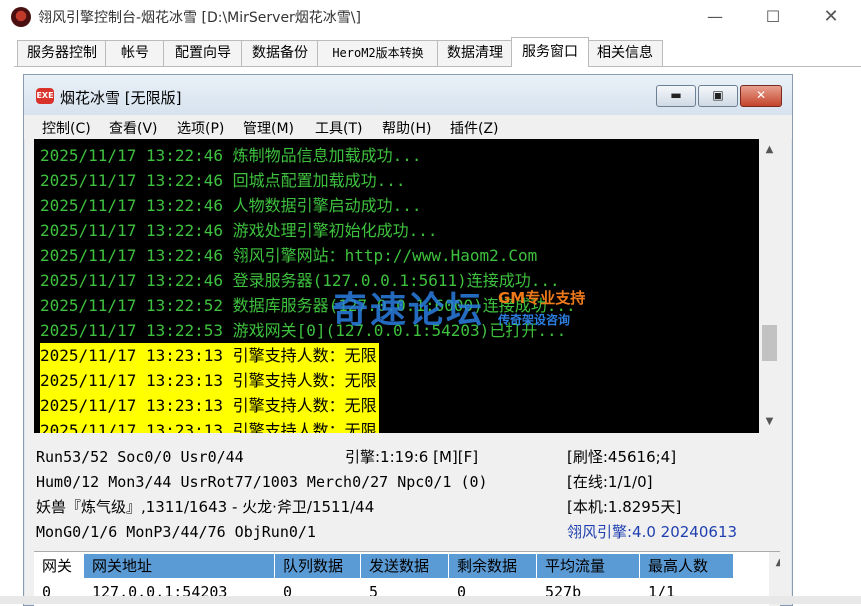 This screenshot has height=606, width=861. What do you see at coordinates (622, 457) in the screenshot?
I see `status-spawn: [刷怪:45616;4]` at bounding box center [622, 457].